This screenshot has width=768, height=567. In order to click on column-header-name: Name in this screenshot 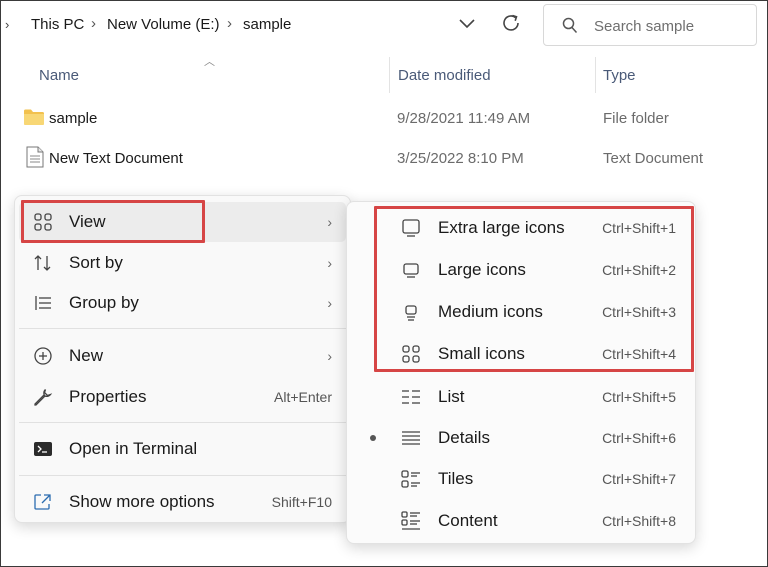, I will do `click(59, 75)`.